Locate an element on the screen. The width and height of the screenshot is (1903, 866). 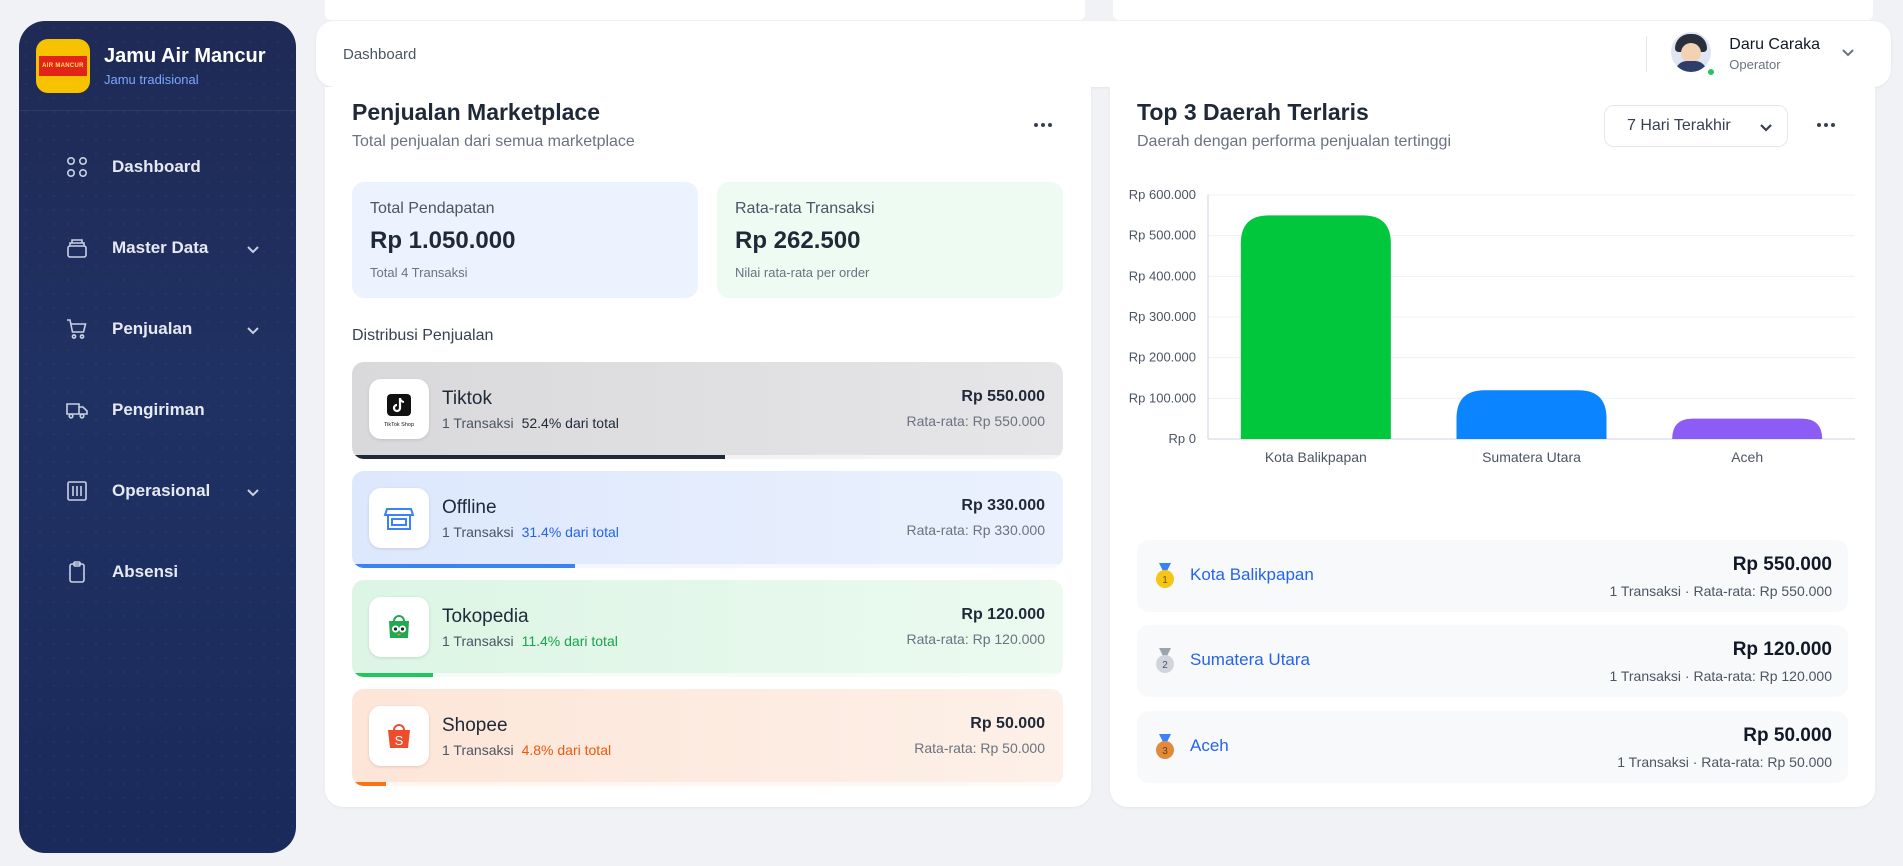
y-tick-label: Rp 200.000 is located at coordinates (1162, 357).